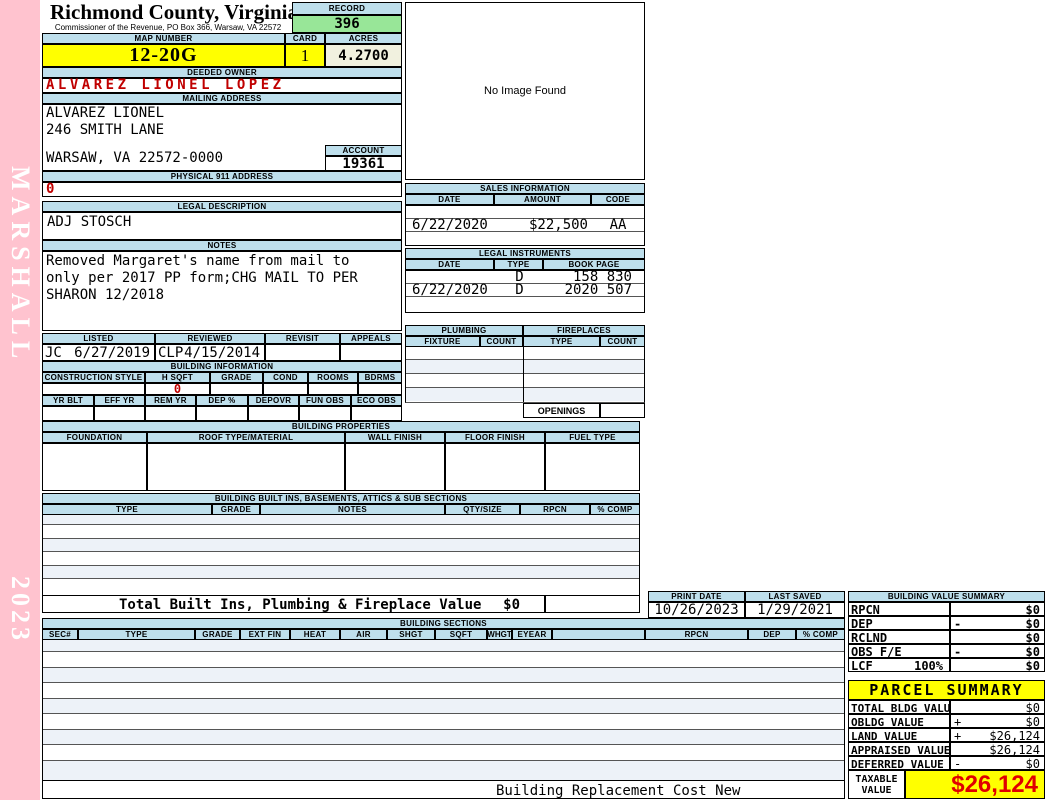  Describe the element at coordinates (449, 199) in the screenshot. I see `col-sale-date: DATE` at that location.